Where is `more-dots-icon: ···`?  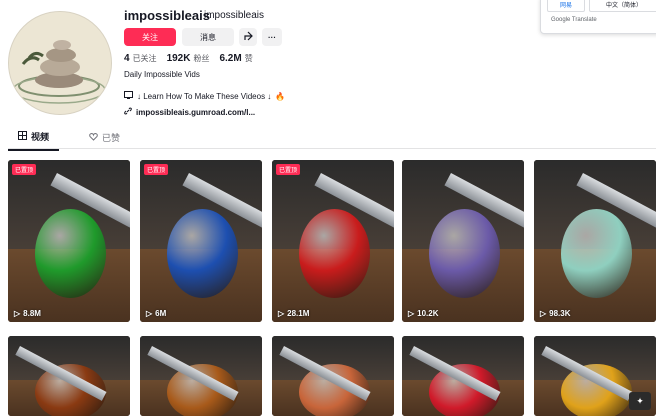
more-dots-icon: ··· is located at coordinates (272, 37).